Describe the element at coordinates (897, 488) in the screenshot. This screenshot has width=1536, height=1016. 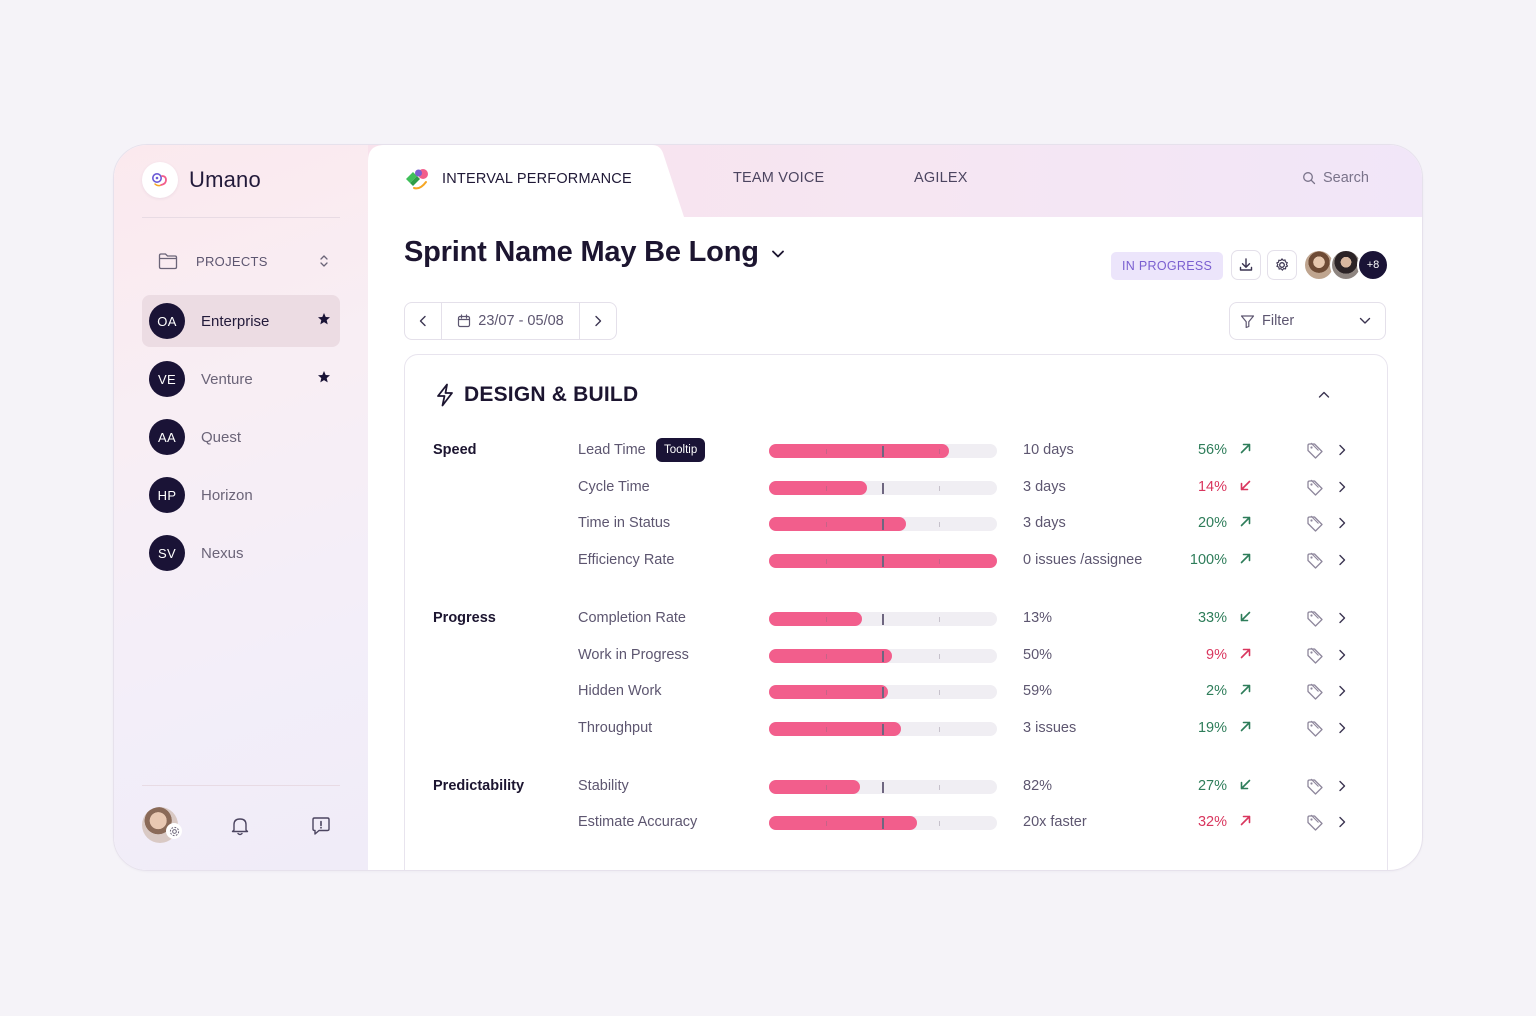
I see `metric-row: Cycle Time 3 days 14%` at that location.